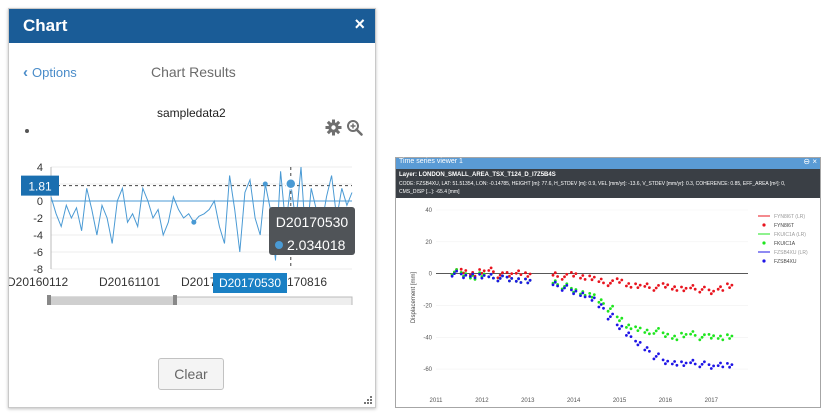  I want to click on legend-entry: FZSB4XU (LR), so click(791, 253).